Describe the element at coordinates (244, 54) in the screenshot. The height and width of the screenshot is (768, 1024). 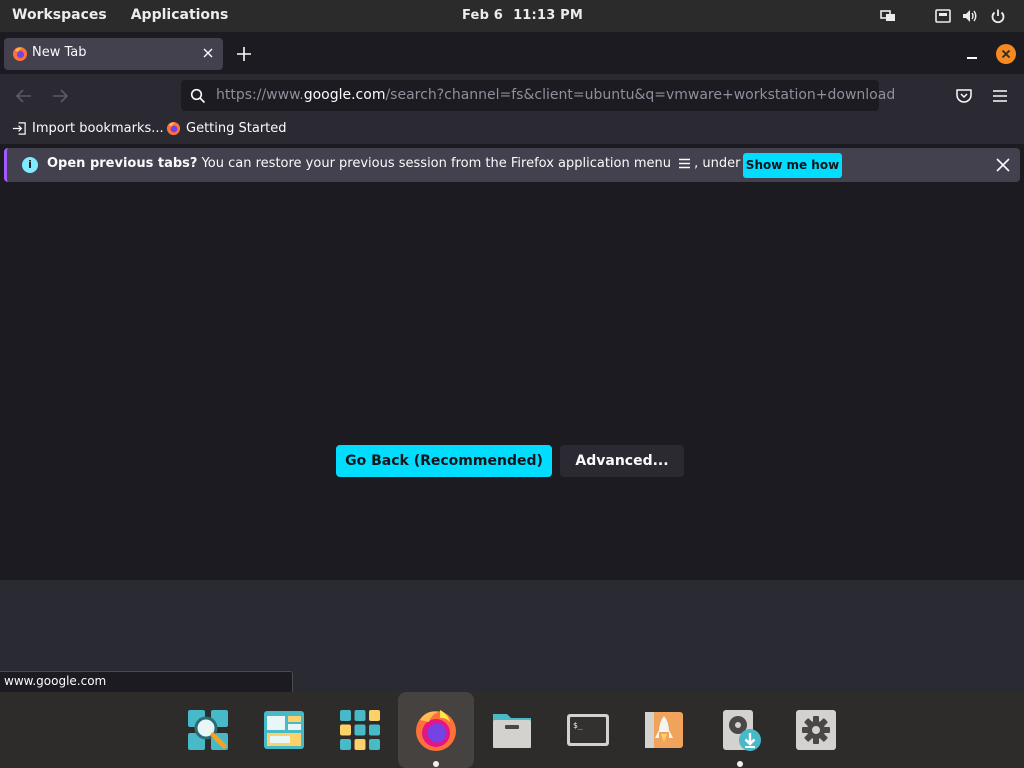
I see `new-tab-plus-icon` at that location.